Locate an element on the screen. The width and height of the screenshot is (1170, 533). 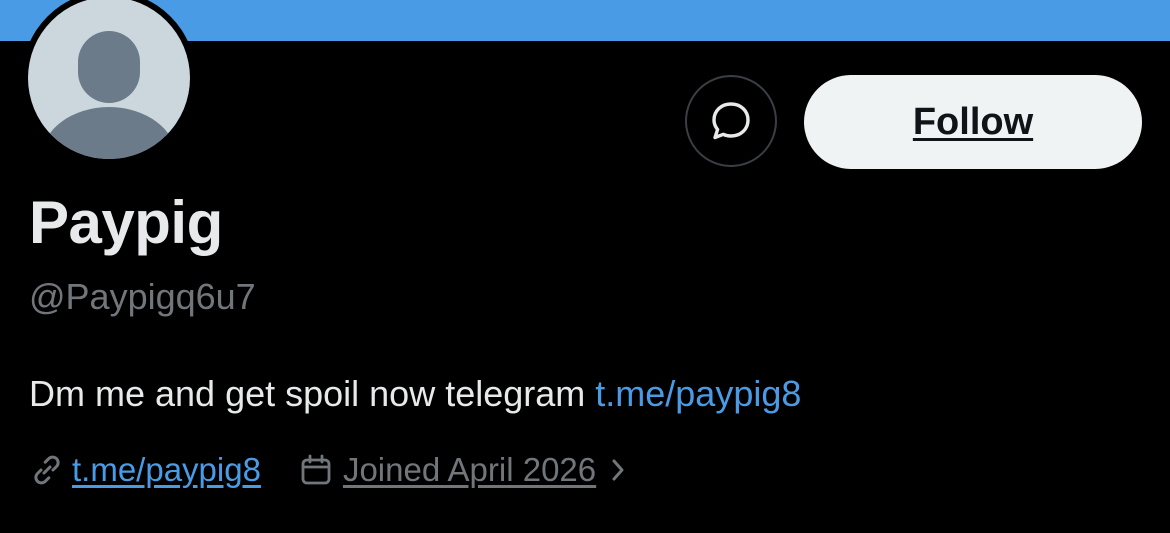
follow-button-label: Follow is located at coordinates (973, 121).